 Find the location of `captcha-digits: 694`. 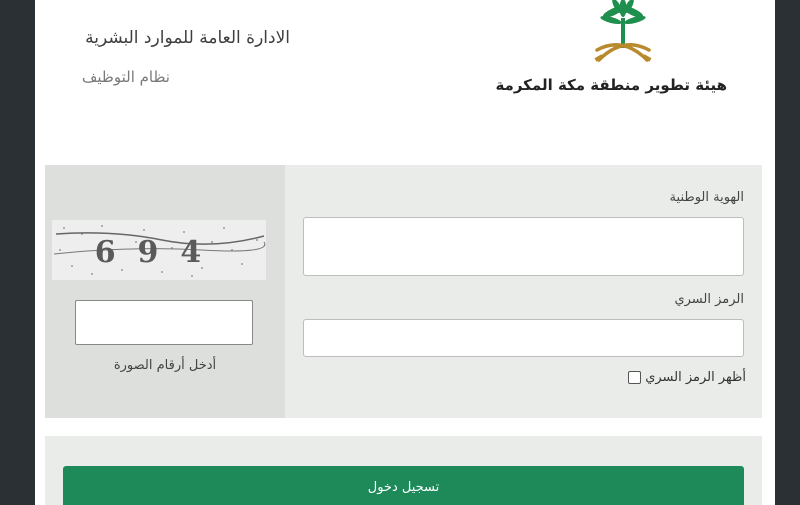

captcha-digits: 694 is located at coordinates (159, 252).